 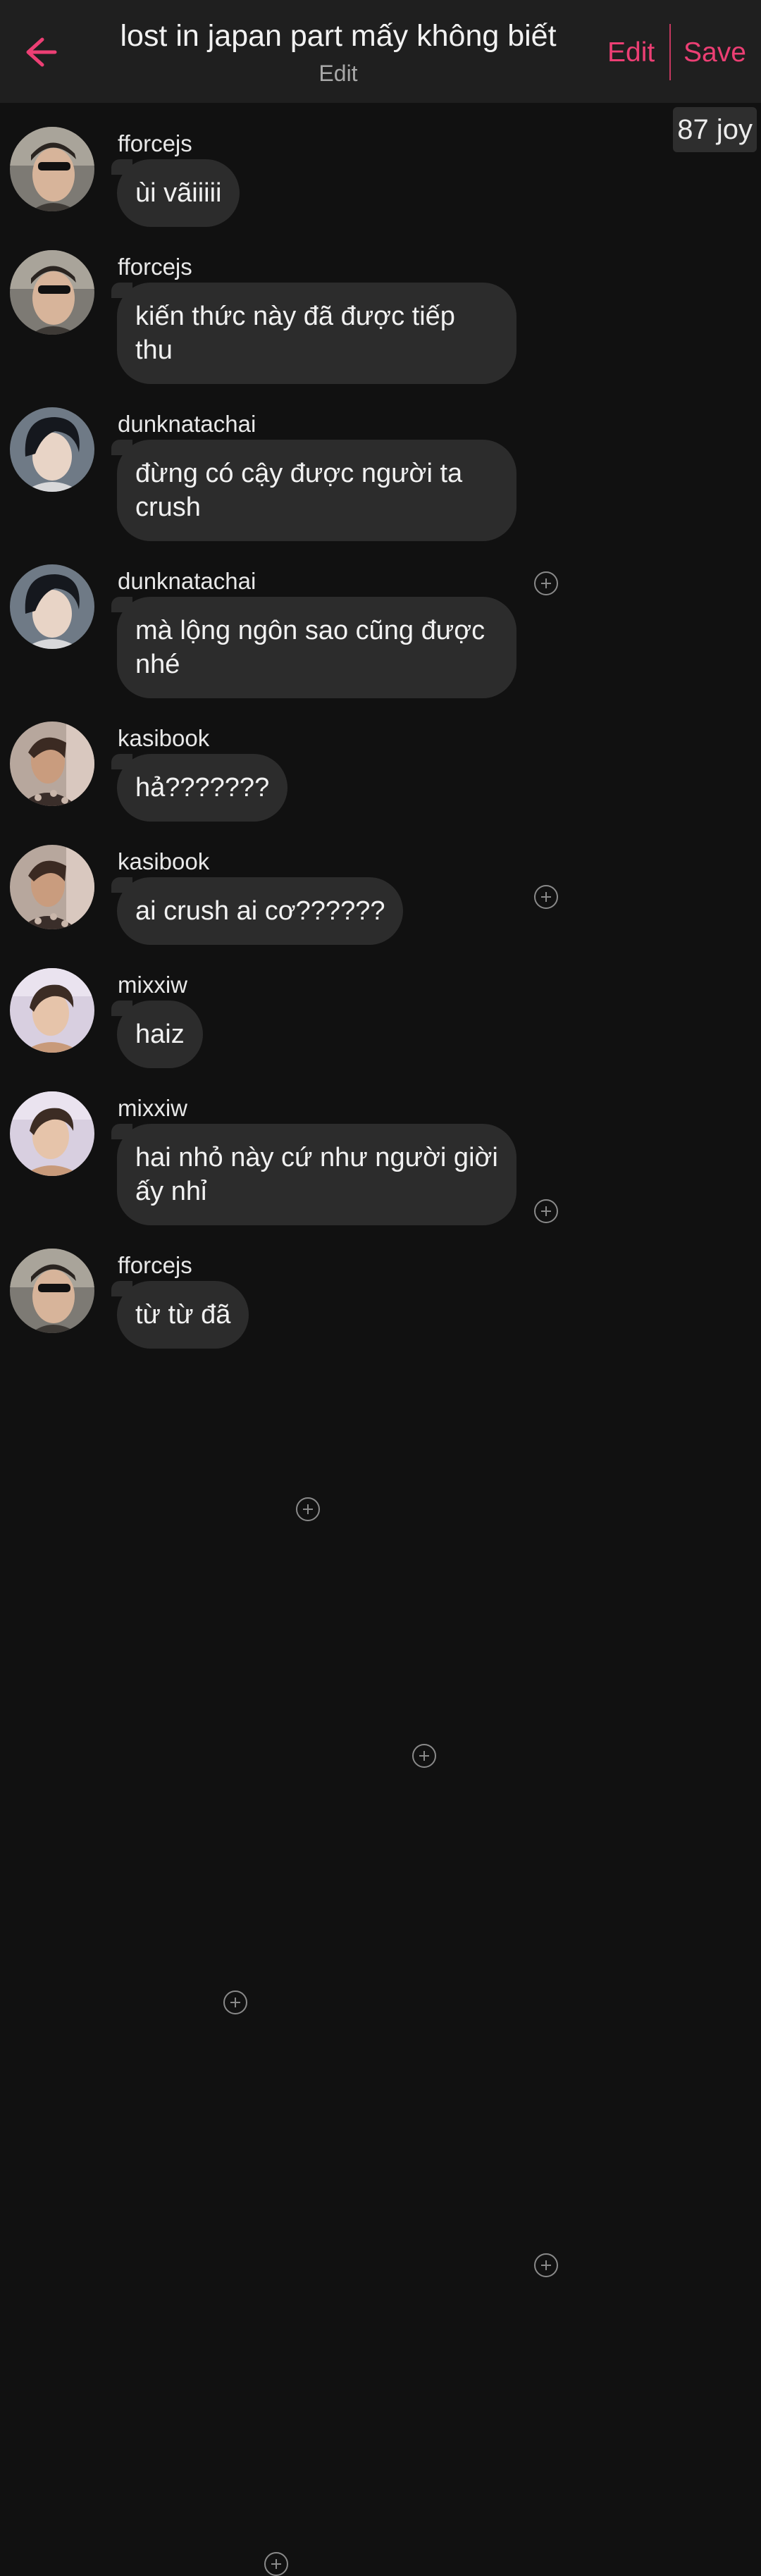 I want to click on message-bubble: ai crush ai cơ??????, so click(x=257, y=911).